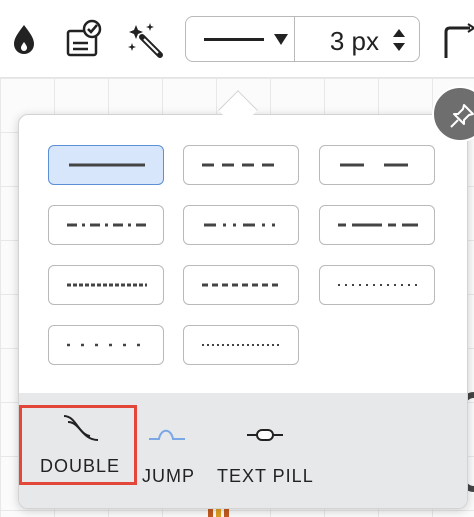 The image size is (474, 517). Describe the element at coordinates (354, 41) in the screenshot. I see `stroke-width-value: 3 px` at that location.